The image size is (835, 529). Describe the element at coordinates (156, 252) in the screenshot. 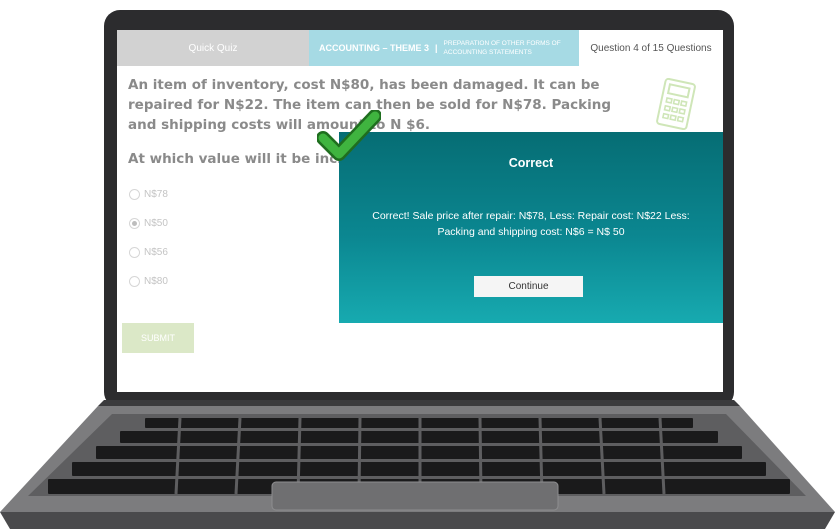

I see `option-label: N$56` at that location.